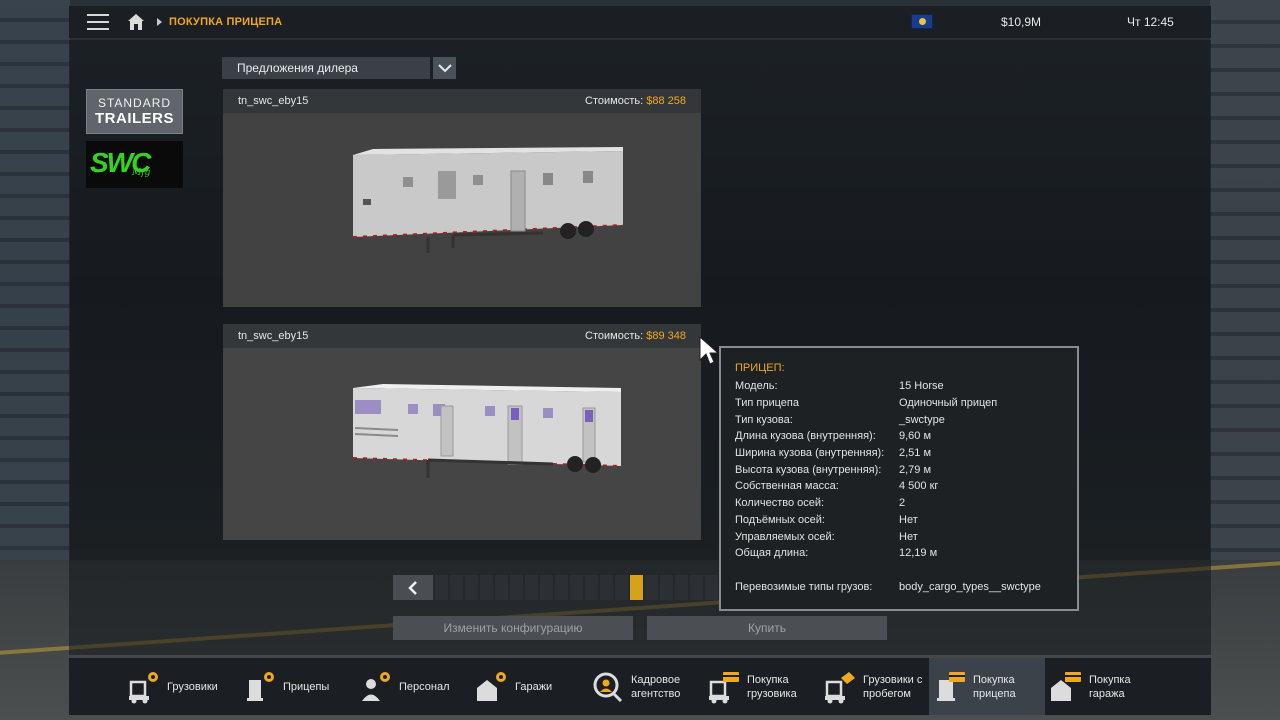 The height and width of the screenshot is (720, 1280). What do you see at coordinates (767, 403) in the screenshot?
I see `tooltip-row-key: Тип прицепа` at bounding box center [767, 403].